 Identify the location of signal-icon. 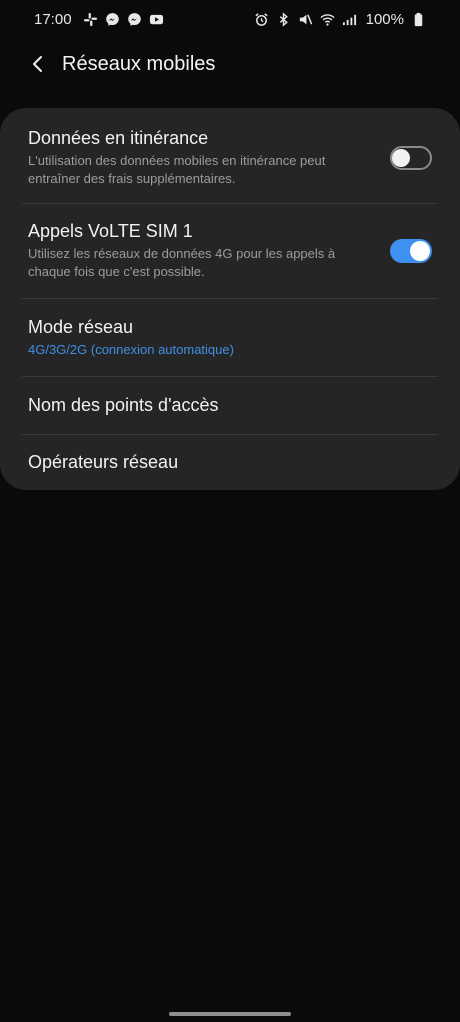
(349, 19).